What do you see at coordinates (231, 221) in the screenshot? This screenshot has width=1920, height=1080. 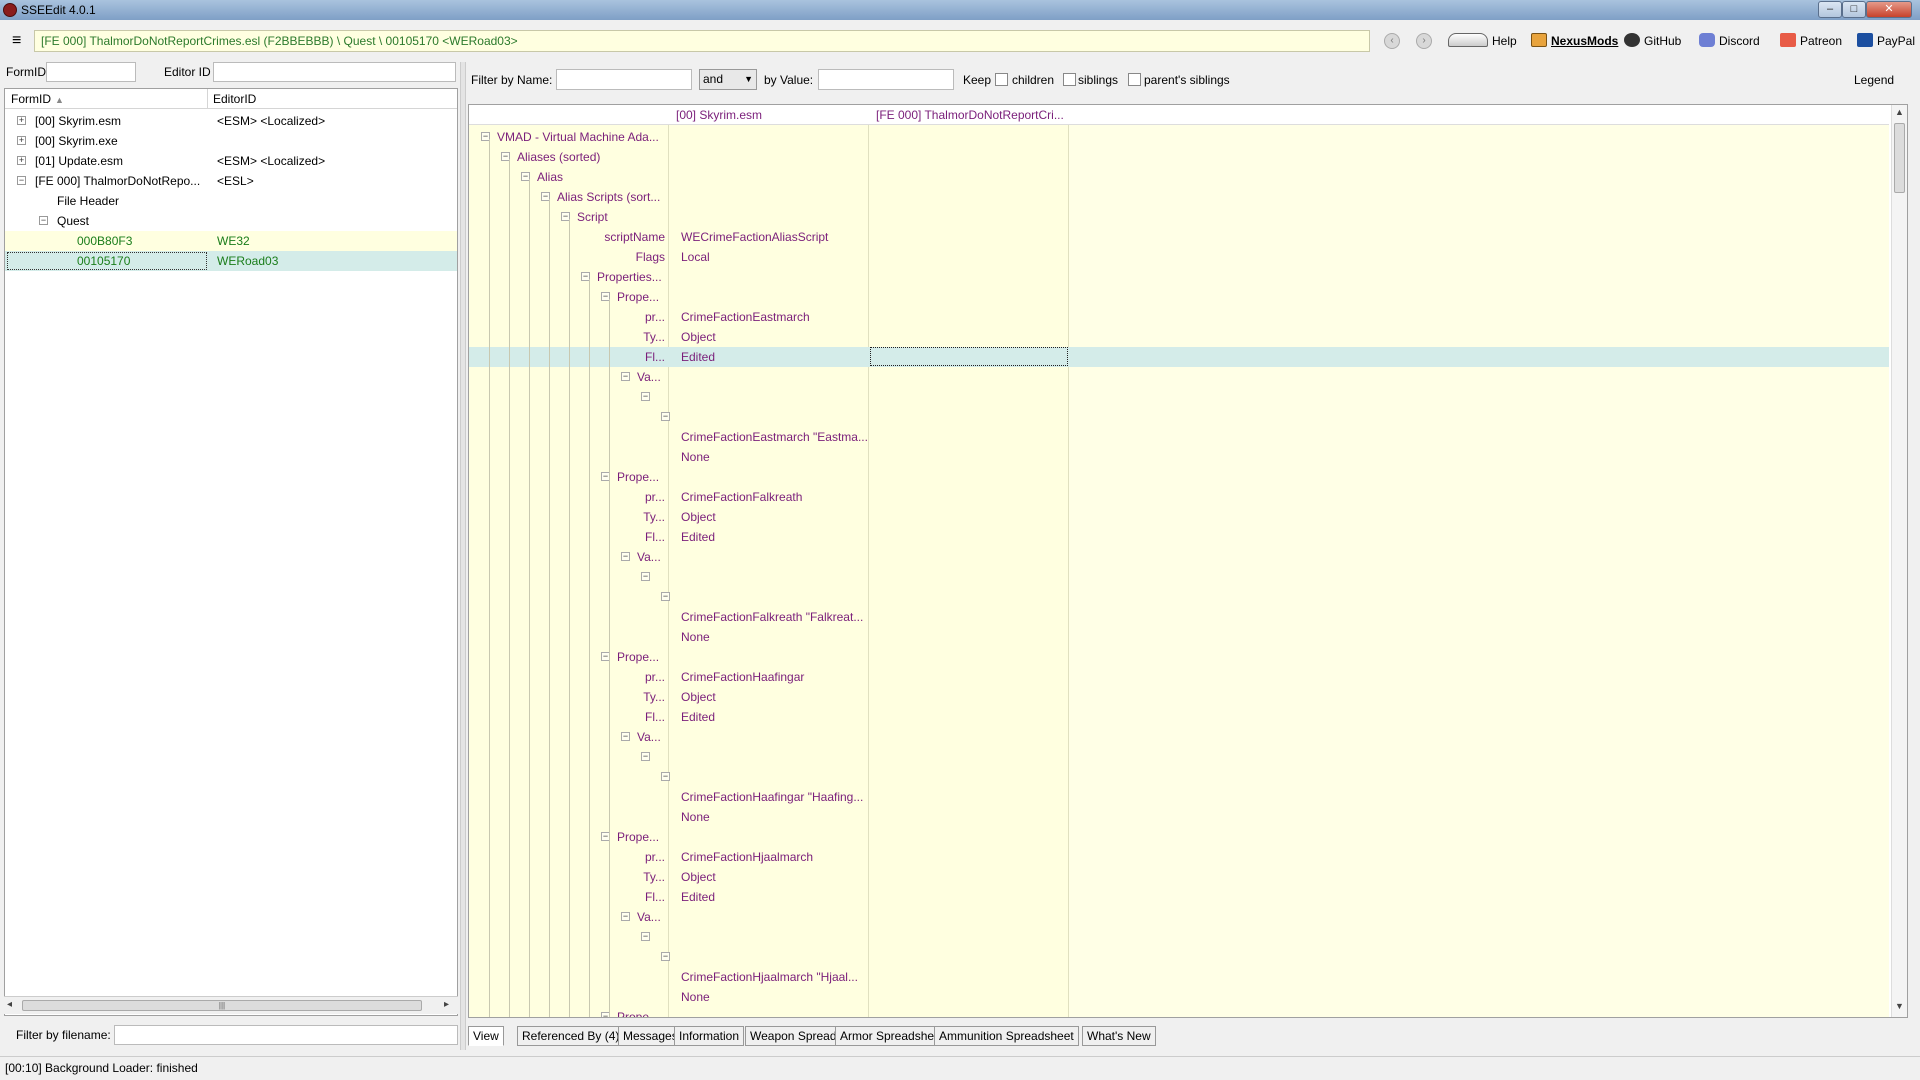 I see `tree-row: − Quest` at bounding box center [231, 221].